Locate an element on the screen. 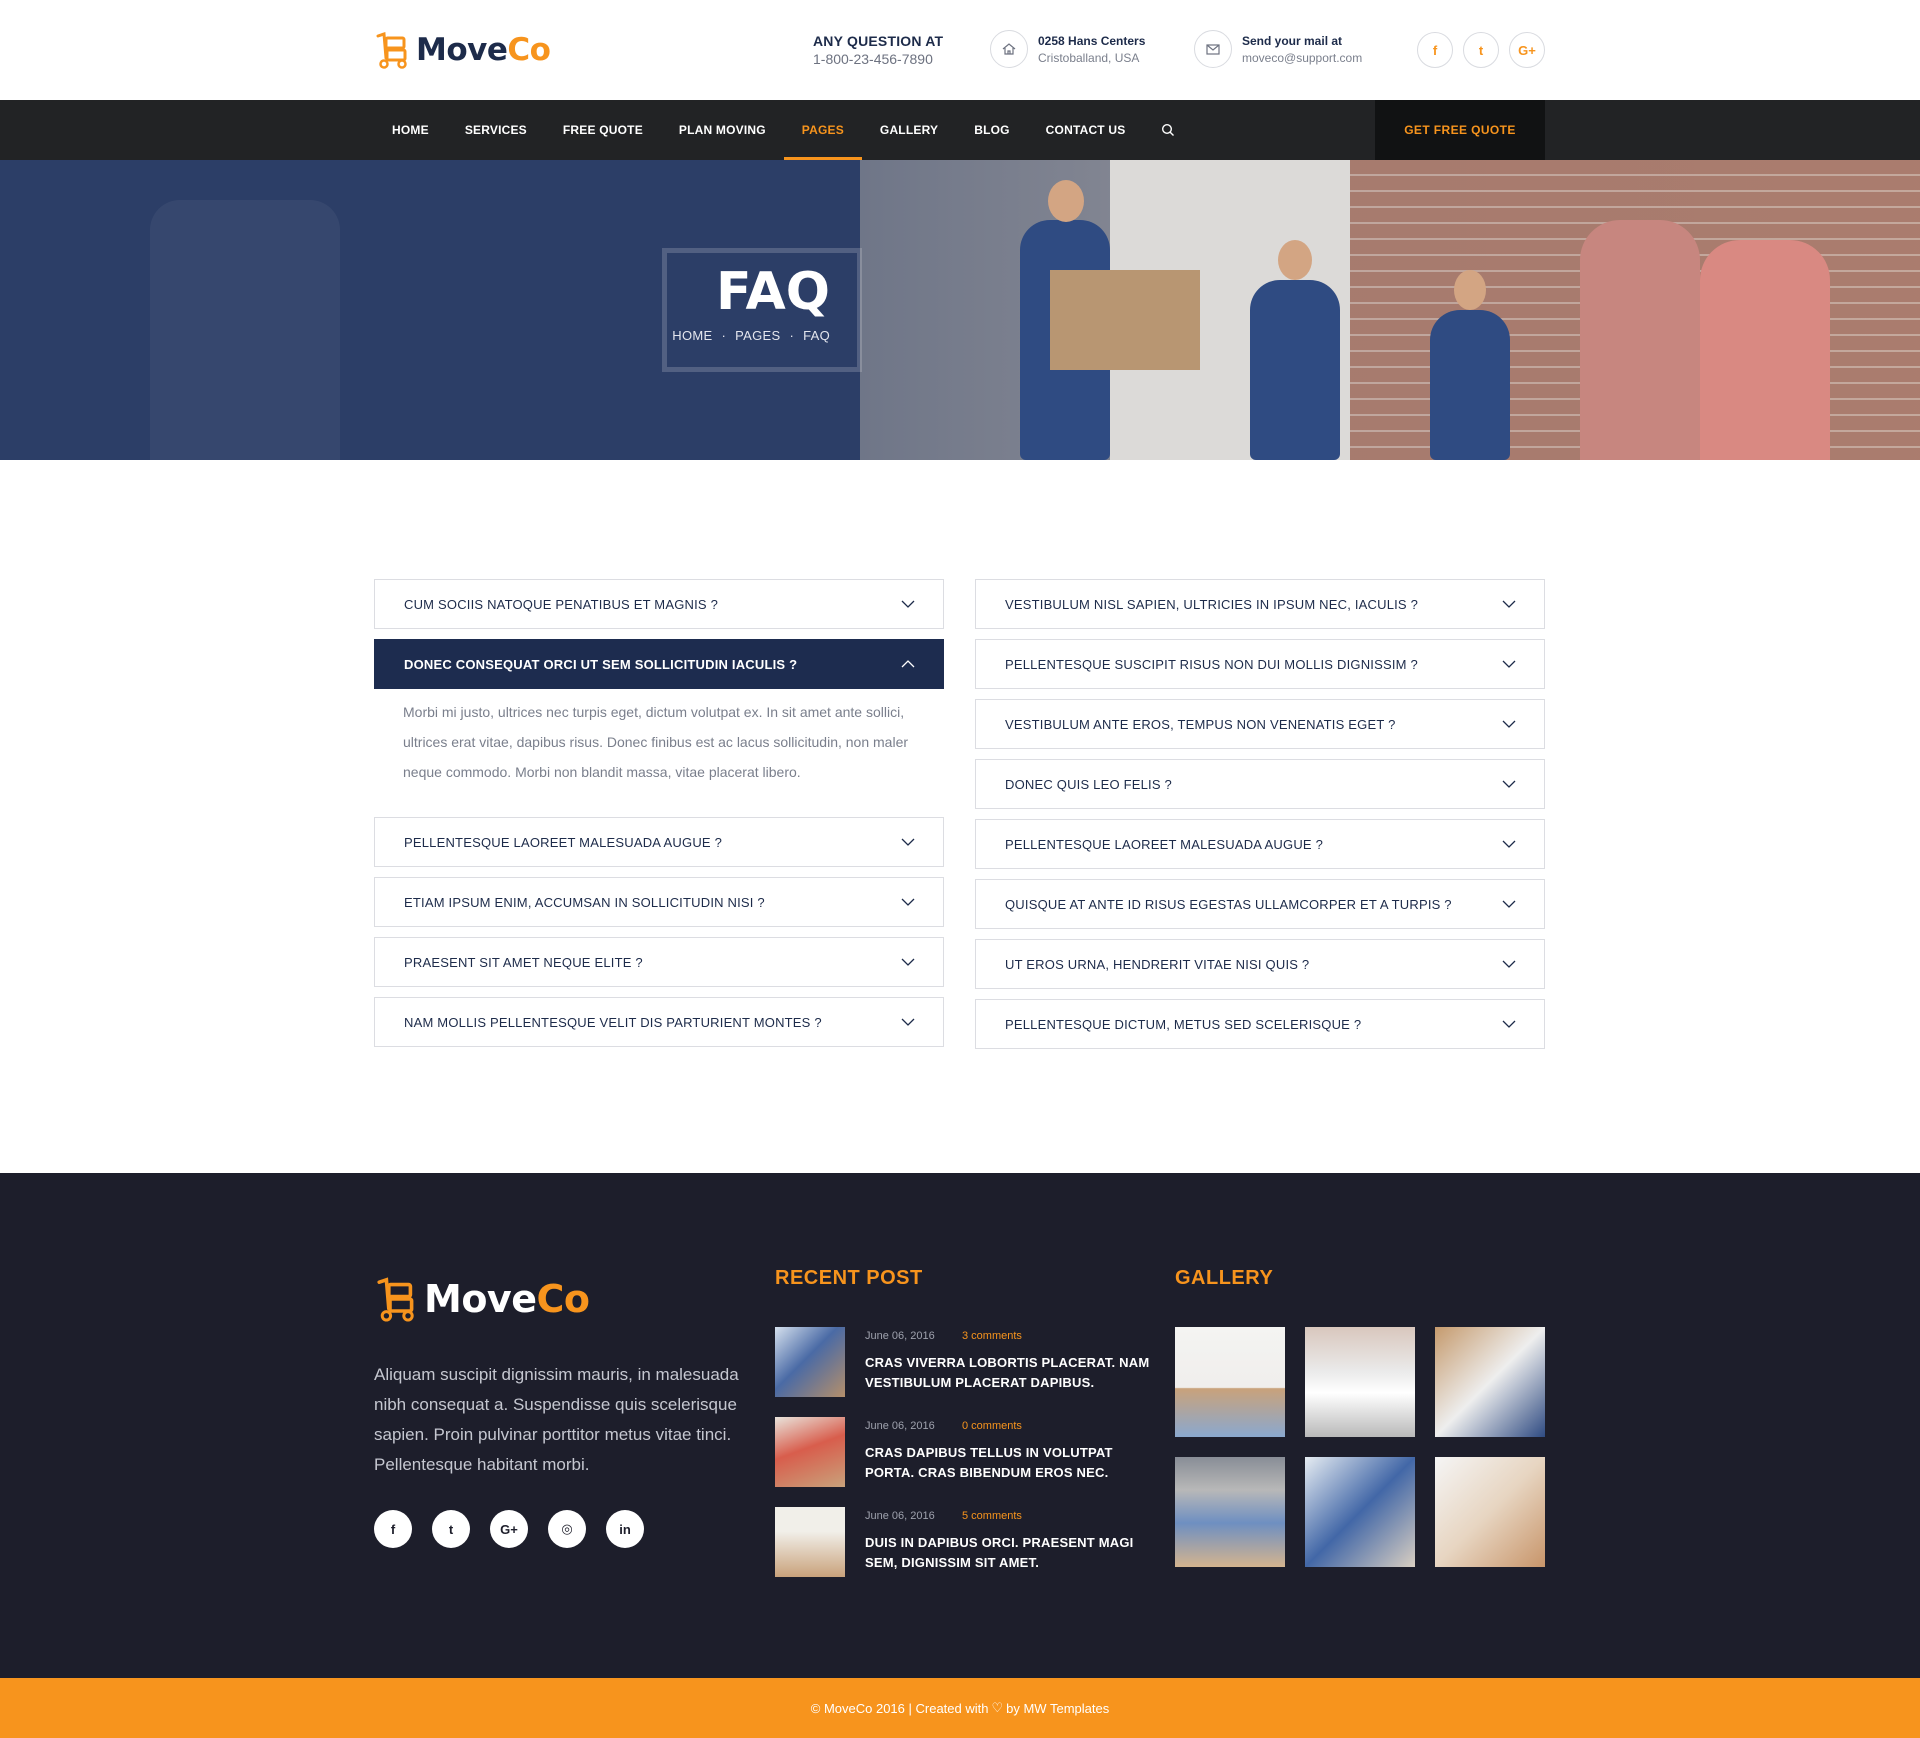 This screenshot has height=1738, width=1920. get-free-quote-button: GET FREE QUOTE is located at coordinates (1460, 130).